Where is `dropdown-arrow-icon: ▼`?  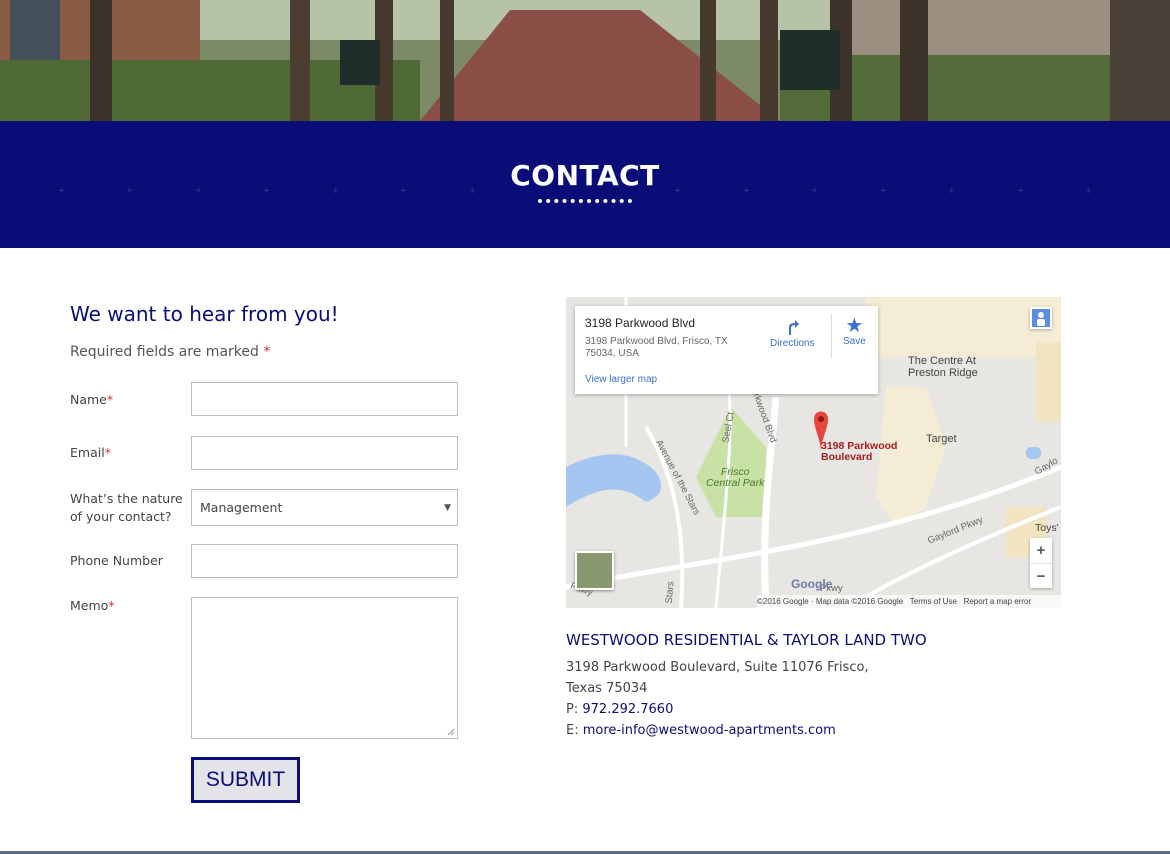
dropdown-arrow-icon: ▼ is located at coordinates (447, 508).